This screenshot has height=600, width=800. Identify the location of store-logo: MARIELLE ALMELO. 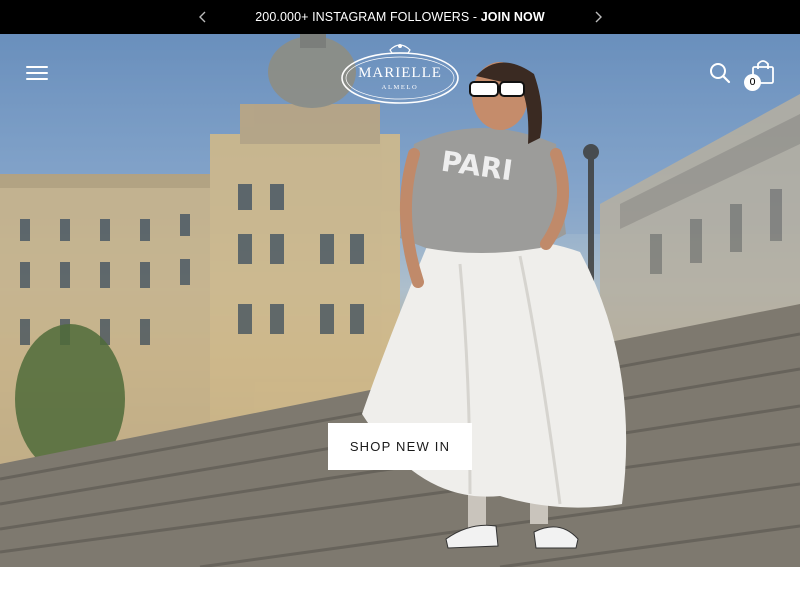
(400, 72).